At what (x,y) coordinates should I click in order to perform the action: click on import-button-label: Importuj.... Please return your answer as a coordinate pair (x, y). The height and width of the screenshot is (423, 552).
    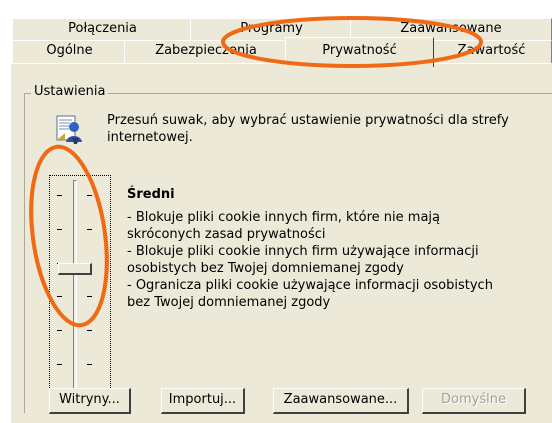
    Looking at the image, I should click on (202, 399).